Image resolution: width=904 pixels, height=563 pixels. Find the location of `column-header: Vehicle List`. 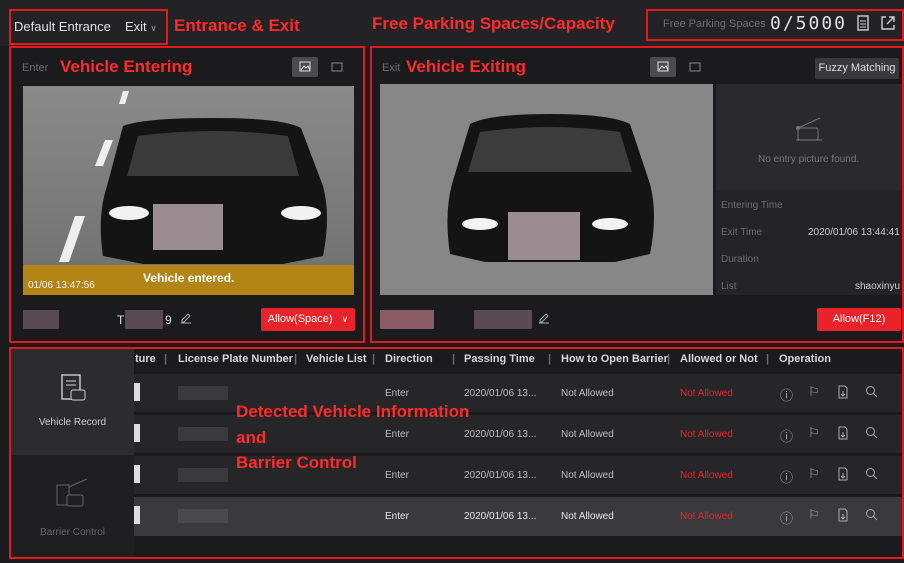

column-header: Vehicle List is located at coordinates (336, 359).